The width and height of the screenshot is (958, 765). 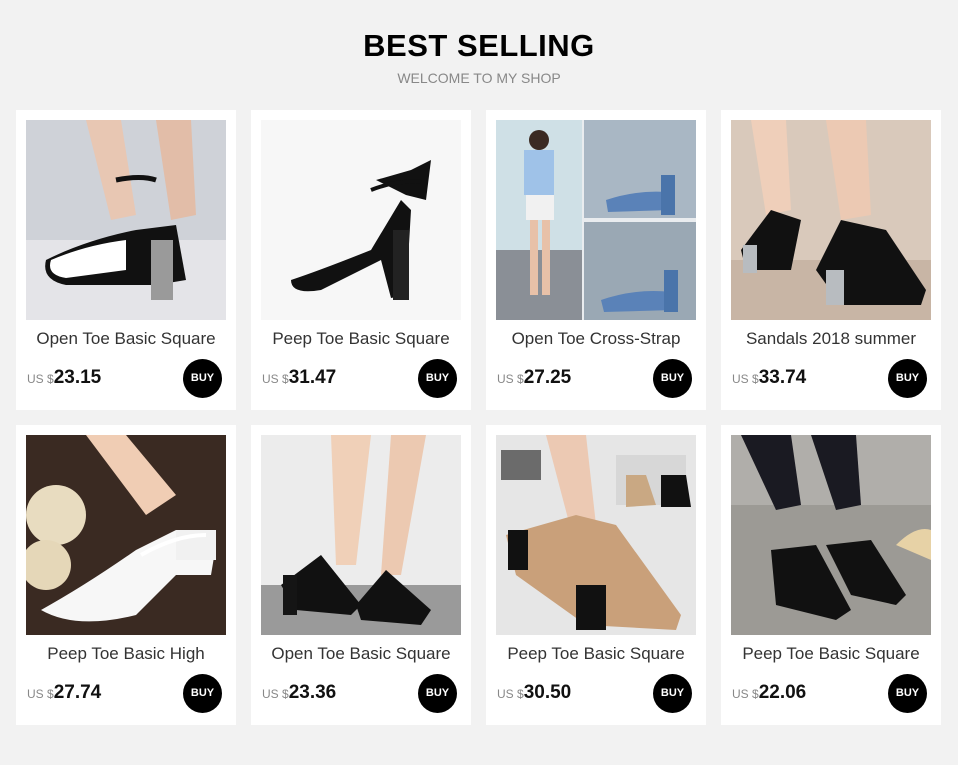 I want to click on product-card: Sandals 2018 summer US $33.74 BUY, so click(x=831, y=260).